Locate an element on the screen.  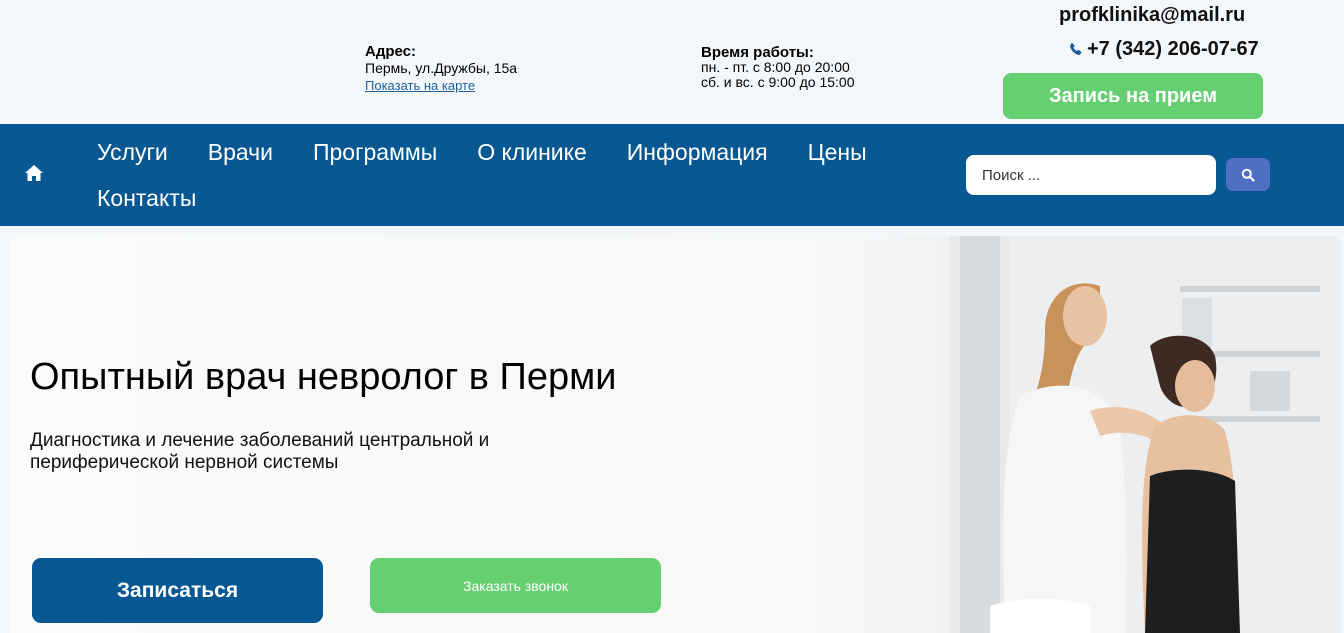
signup-button: Записаться is located at coordinates (177, 590).